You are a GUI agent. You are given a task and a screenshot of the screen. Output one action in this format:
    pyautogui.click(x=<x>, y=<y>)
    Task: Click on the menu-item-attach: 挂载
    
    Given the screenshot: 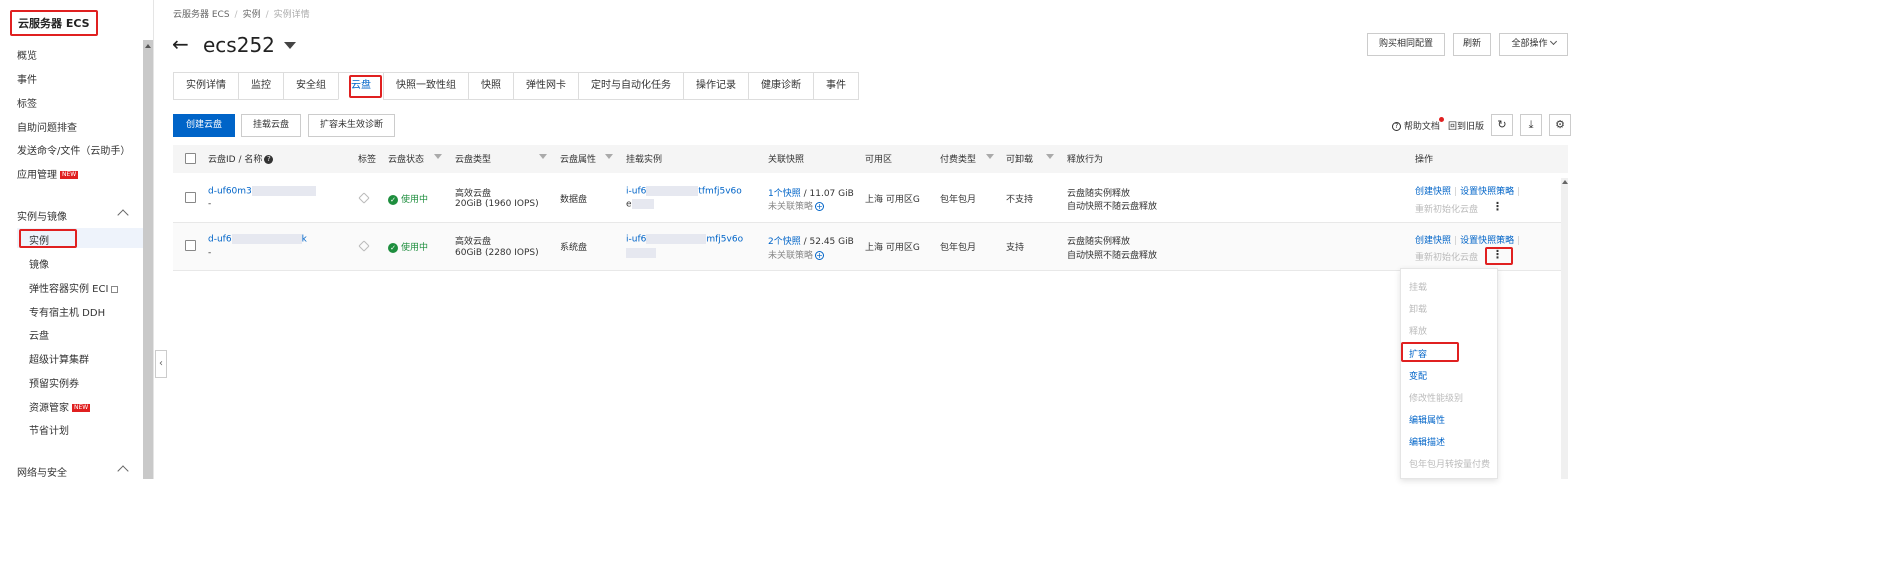 What is the action you would take?
    pyautogui.click(x=1418, y=286)
    